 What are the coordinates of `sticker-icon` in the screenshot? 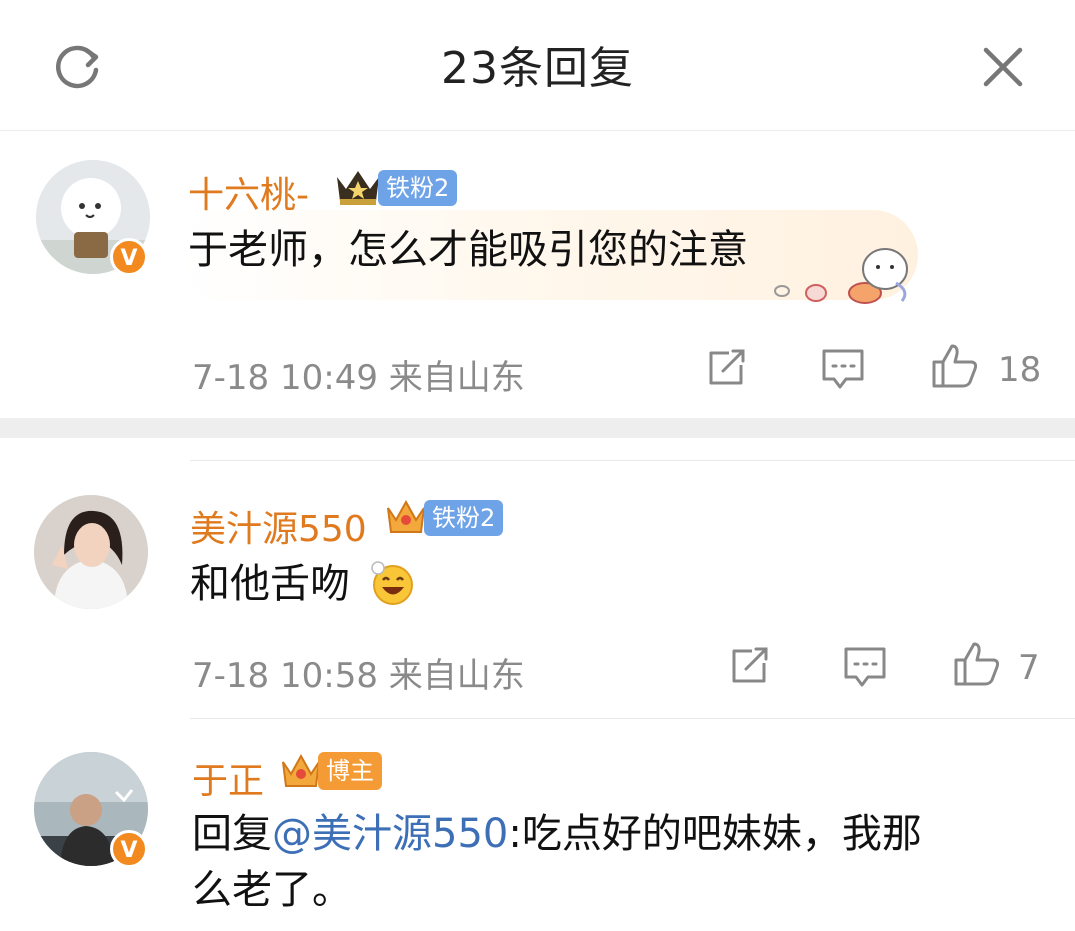 It's located at (845, 278).